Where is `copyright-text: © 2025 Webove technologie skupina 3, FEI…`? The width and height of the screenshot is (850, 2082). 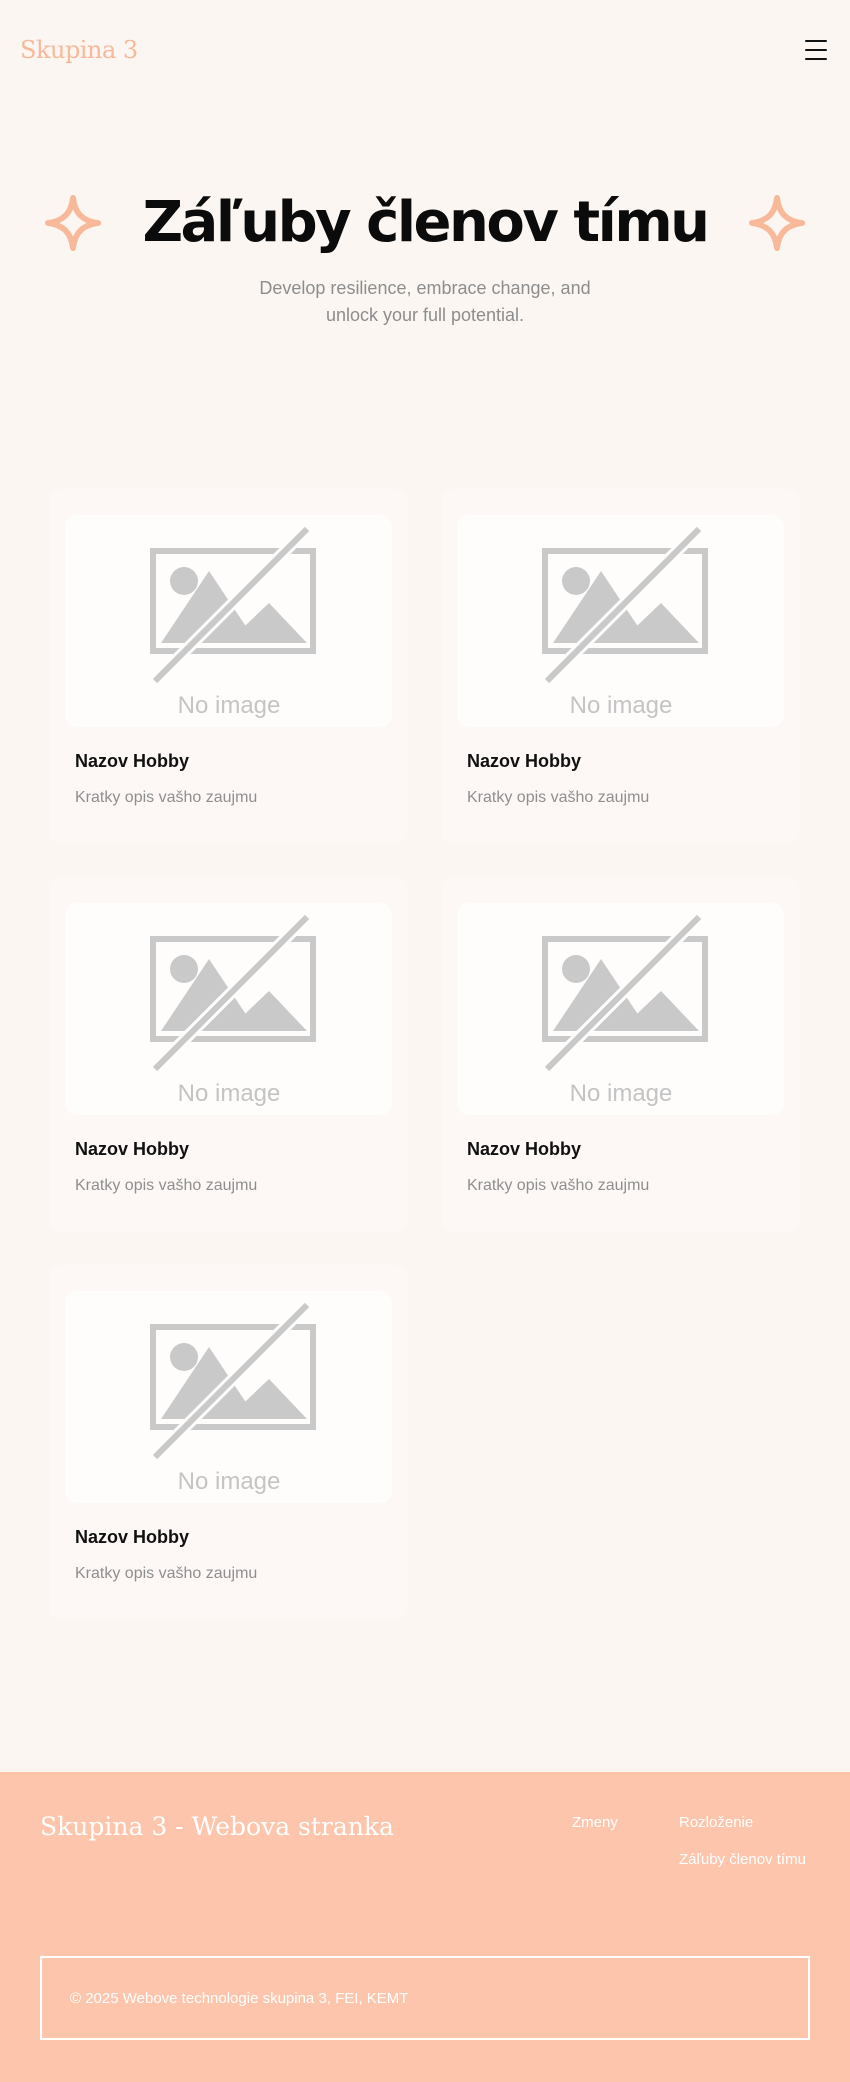 copyright-text: © 2025 Webove technologie skupina 3, FEI… is located at coordinates (239, 1998).